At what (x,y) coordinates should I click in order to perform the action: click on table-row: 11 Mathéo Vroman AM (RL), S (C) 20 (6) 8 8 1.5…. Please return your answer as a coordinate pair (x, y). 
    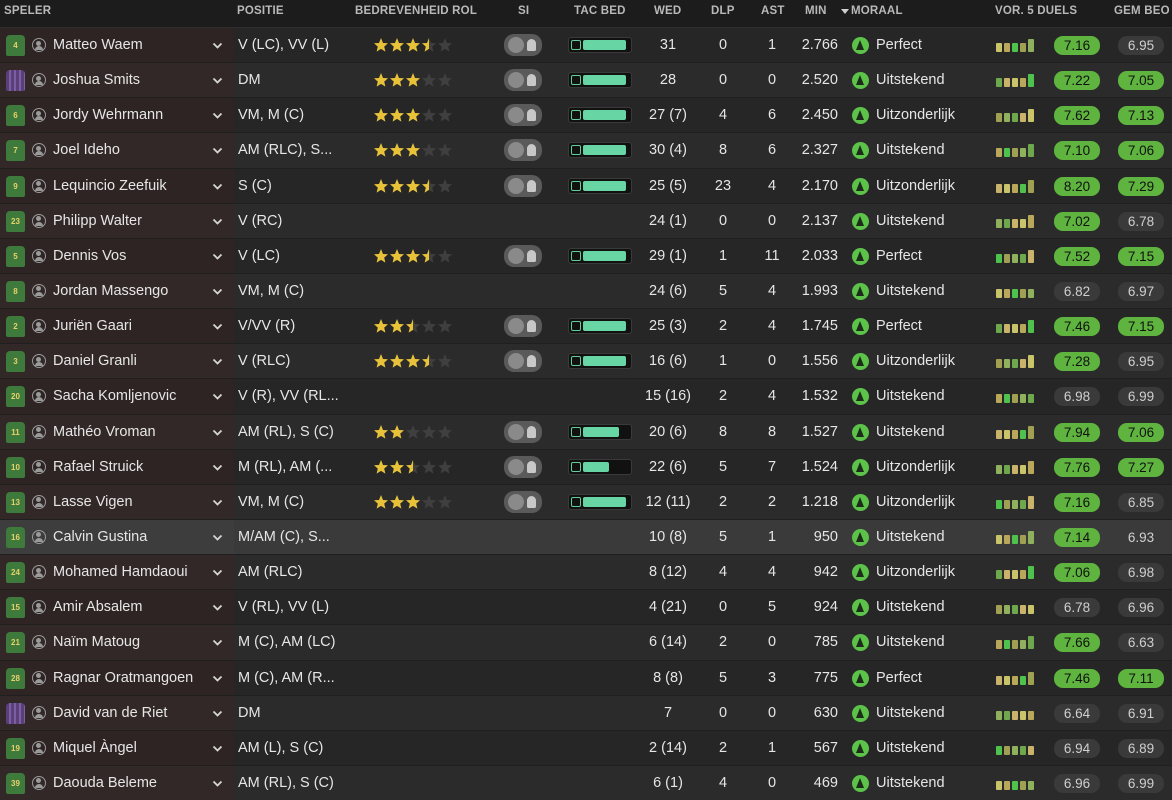
    Looking at the image, I should click on (586, 432).